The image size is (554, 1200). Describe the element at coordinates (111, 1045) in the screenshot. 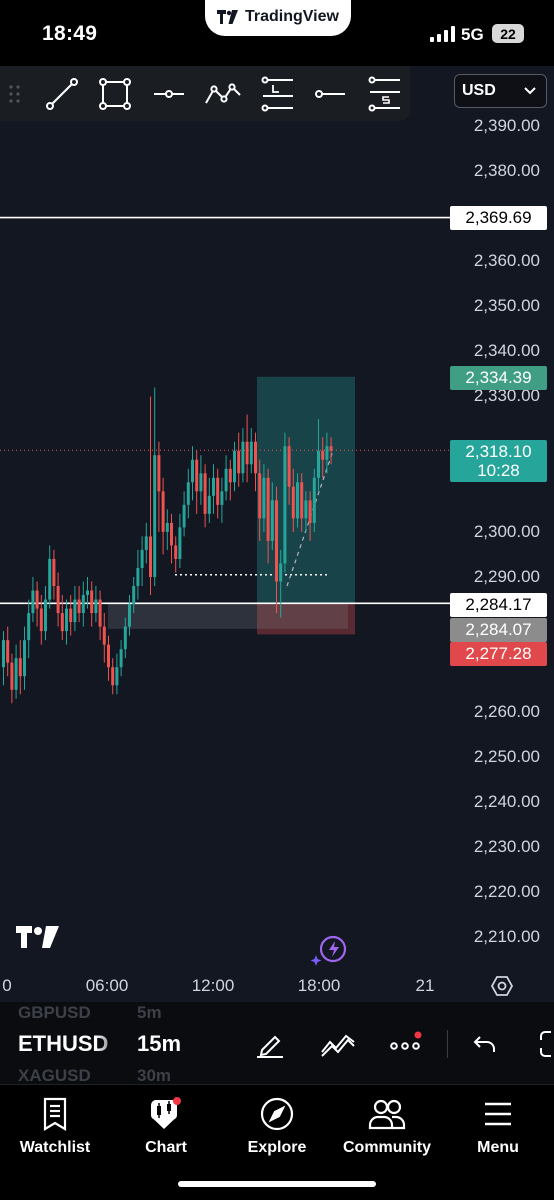

I see `symbol-fade` at that location.